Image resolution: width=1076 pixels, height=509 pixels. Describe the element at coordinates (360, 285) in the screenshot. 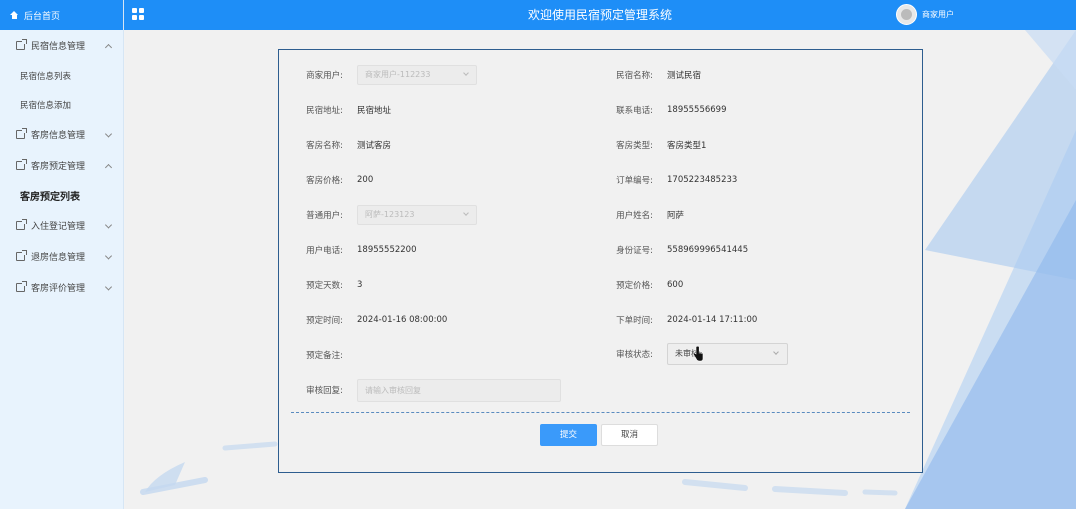

I see `days-value: 3` at that location.